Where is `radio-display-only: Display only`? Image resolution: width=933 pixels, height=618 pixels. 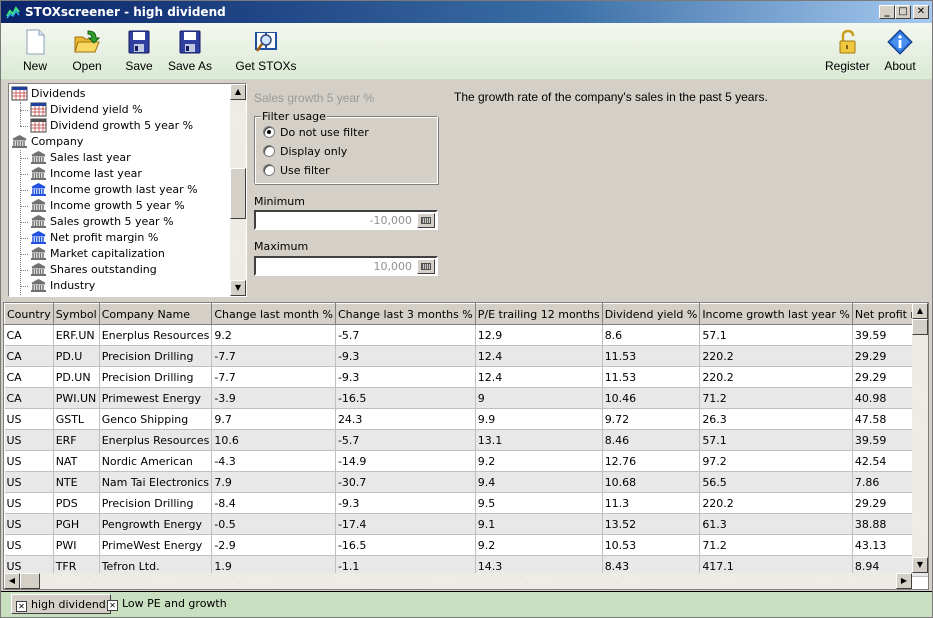 radio-display-only: Display only is located at coordinates (305, 152).